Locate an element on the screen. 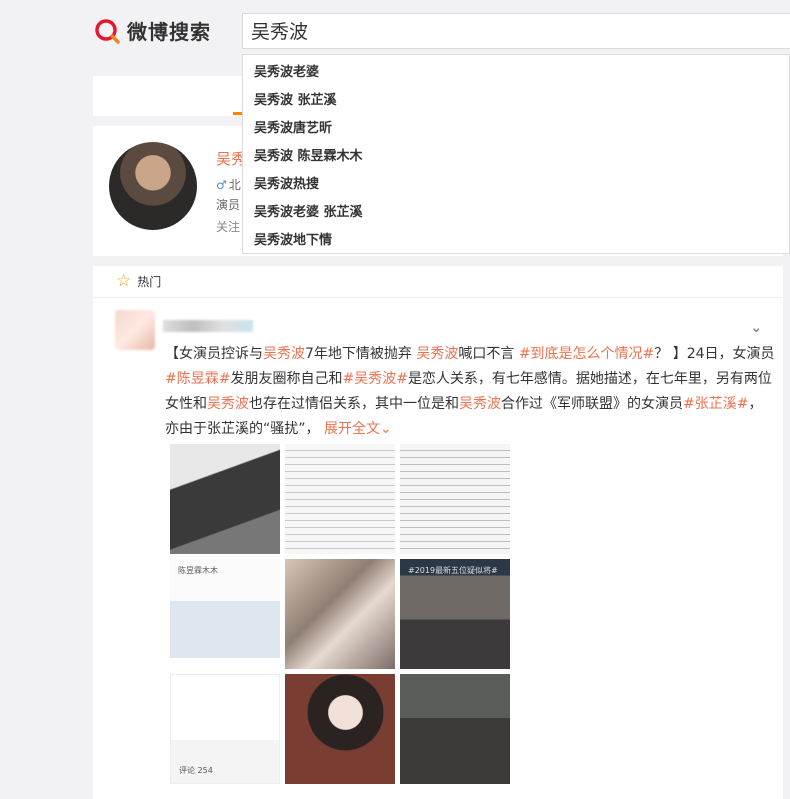 The width and height of the screenshot is (790, 799). logo-text: 微博搜索 is located at coordinates (169, 32).